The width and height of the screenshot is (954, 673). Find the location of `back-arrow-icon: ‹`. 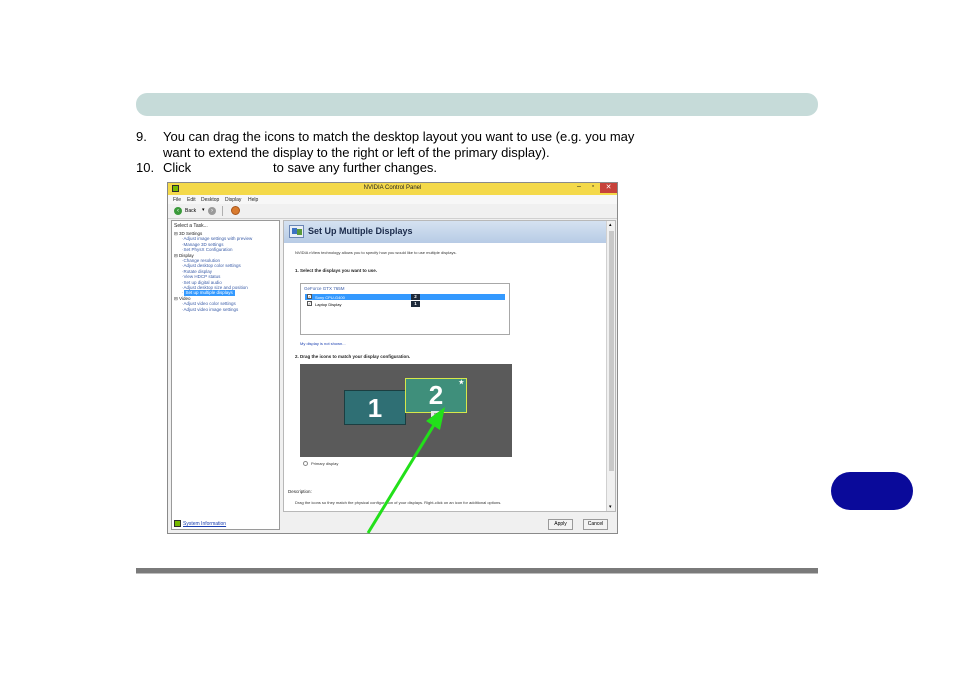

back-arrow-icon: ‹ is located at coordinates (178, 211).